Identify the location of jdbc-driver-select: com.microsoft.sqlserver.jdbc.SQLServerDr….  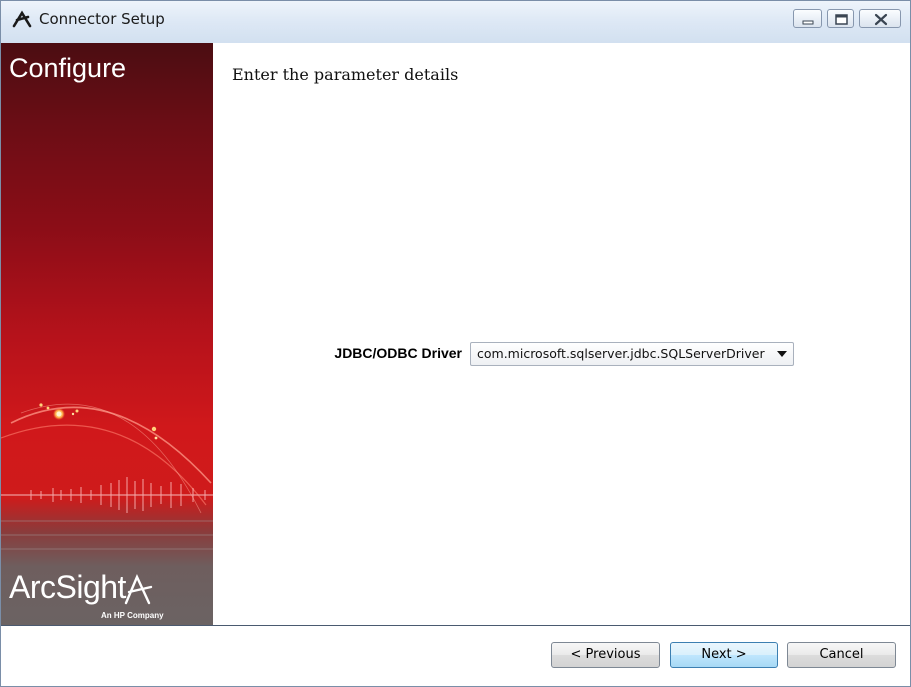
(632, 354).